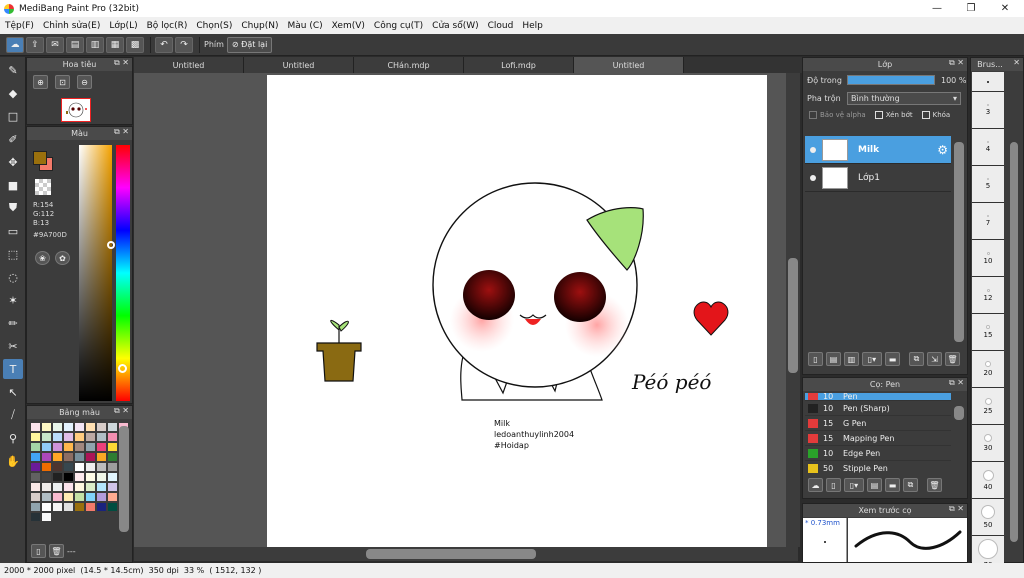  I want to click on brush-size-scroll-track, so click(1014, 318).